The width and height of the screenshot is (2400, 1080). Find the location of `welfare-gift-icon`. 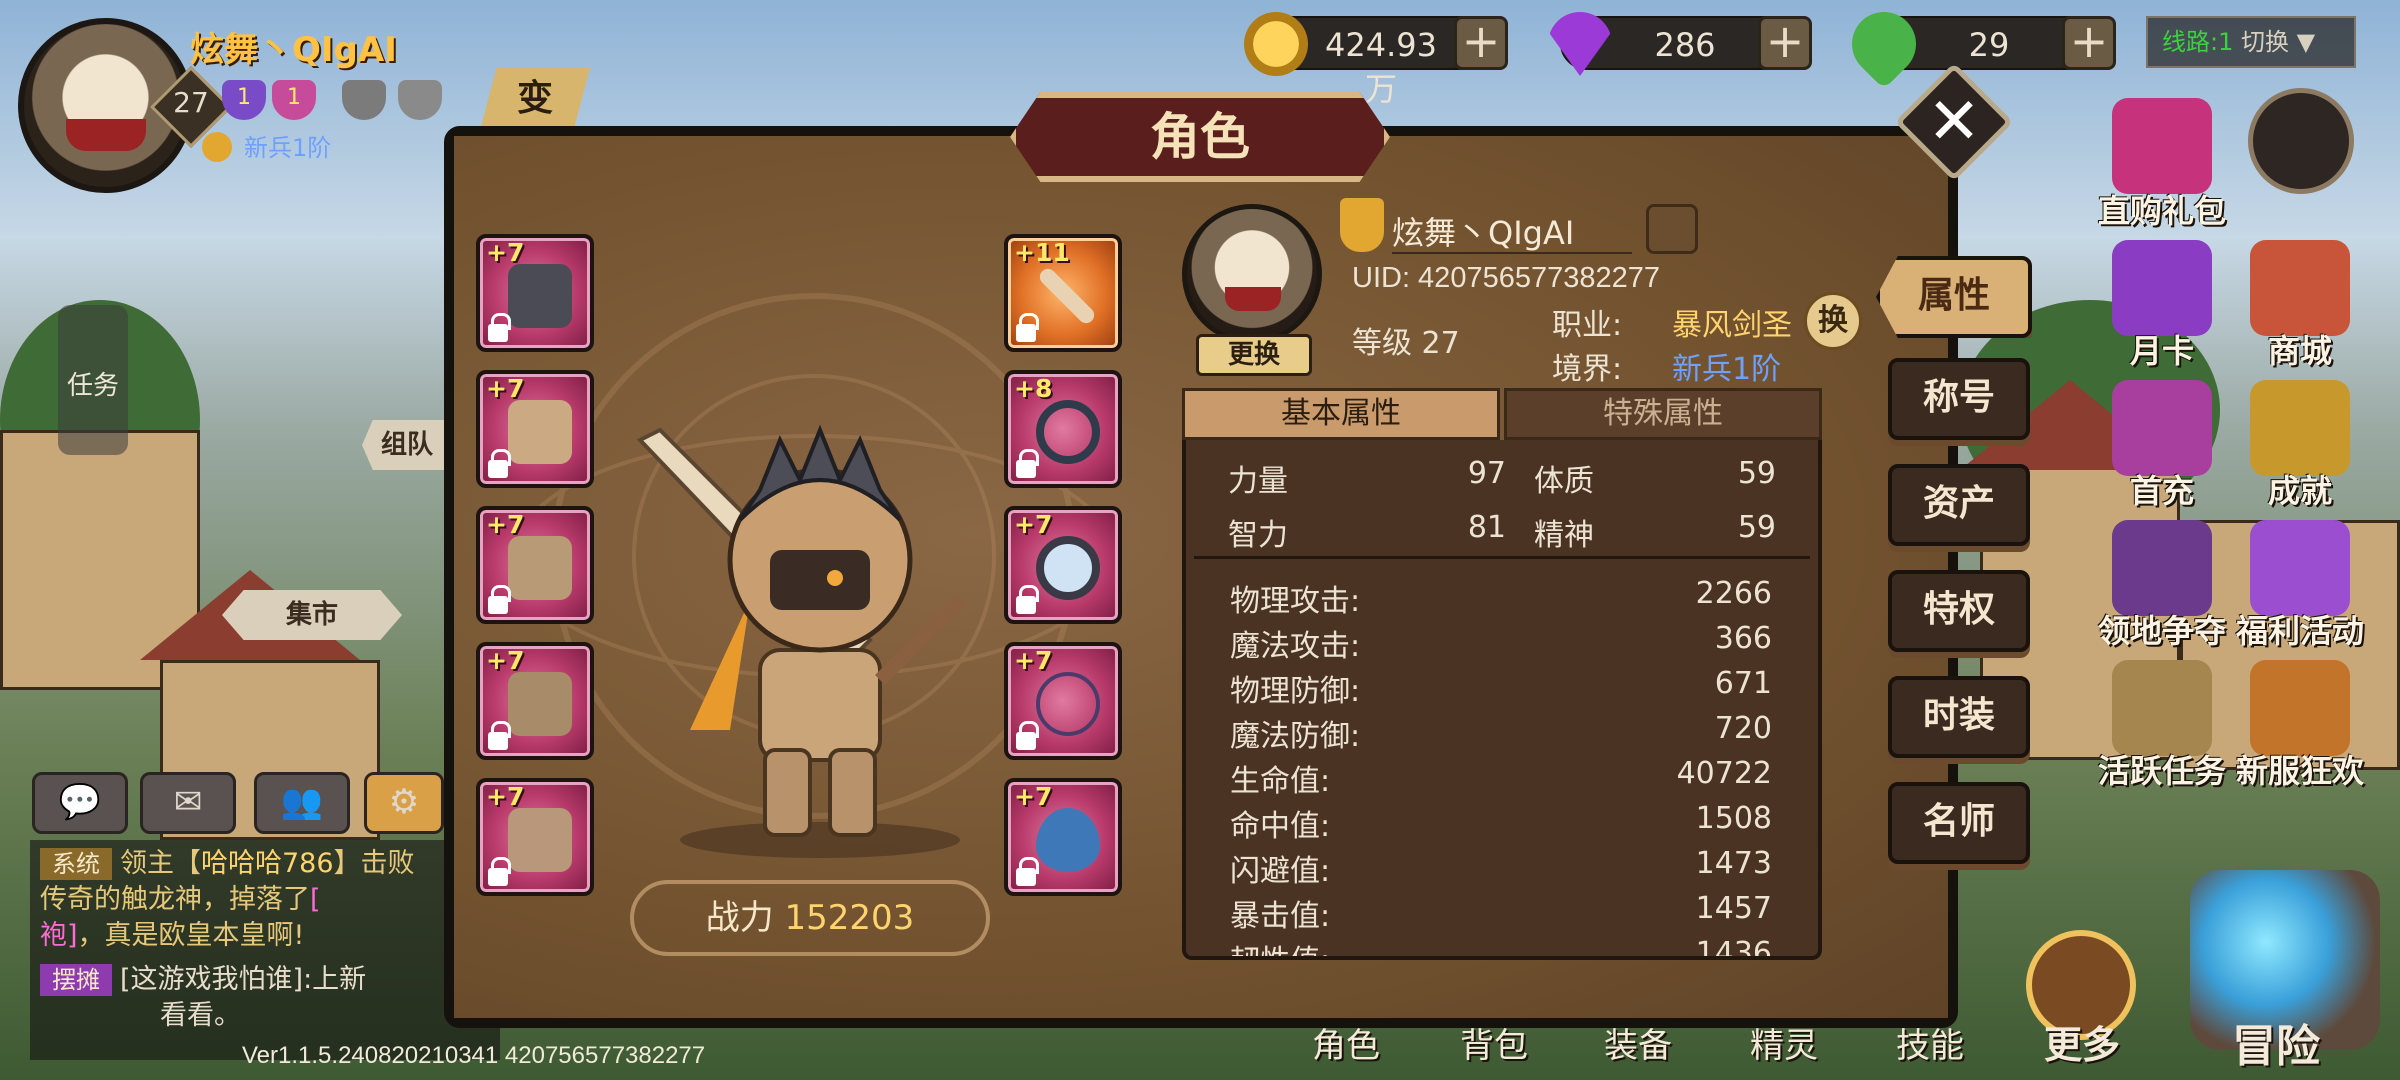

welfare-gift-icon is located at coordinates (2300, 568).